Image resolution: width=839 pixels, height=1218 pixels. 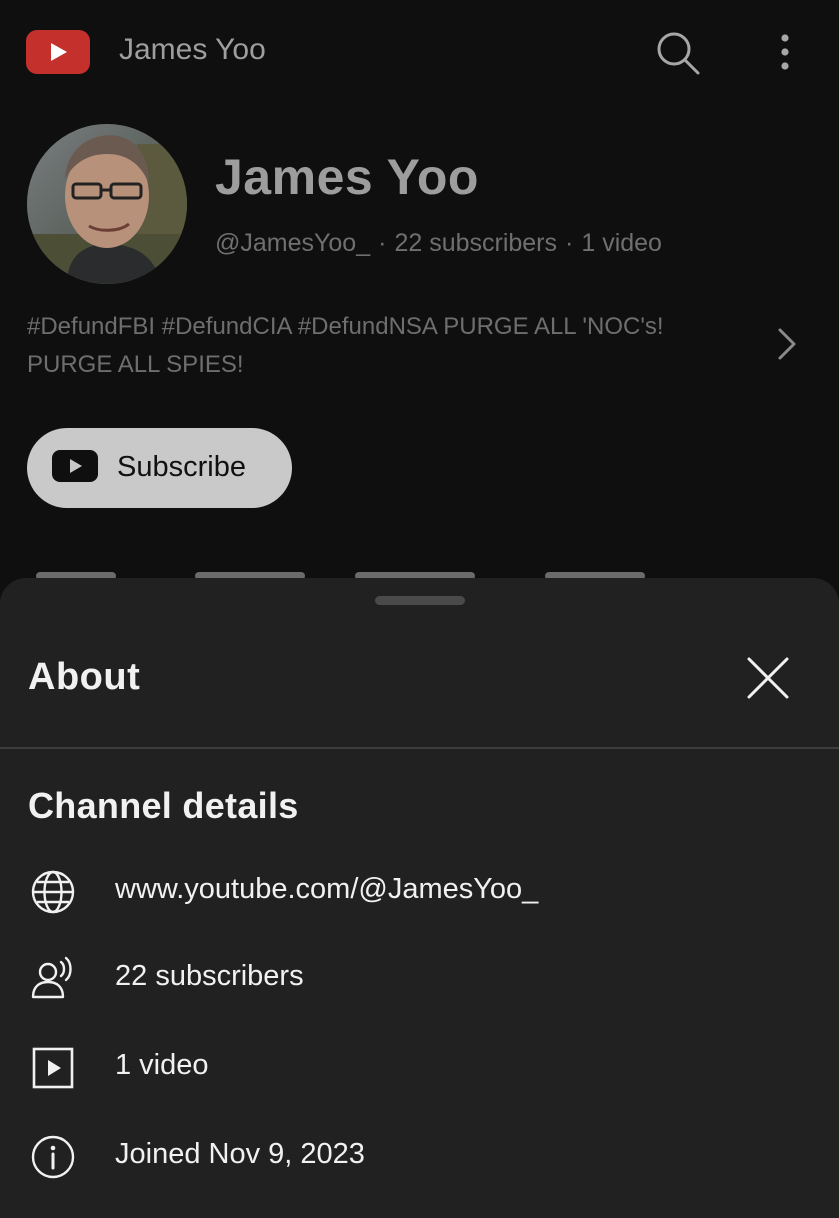 I want to click on subscribers-icon, so click(x=51, y=977).